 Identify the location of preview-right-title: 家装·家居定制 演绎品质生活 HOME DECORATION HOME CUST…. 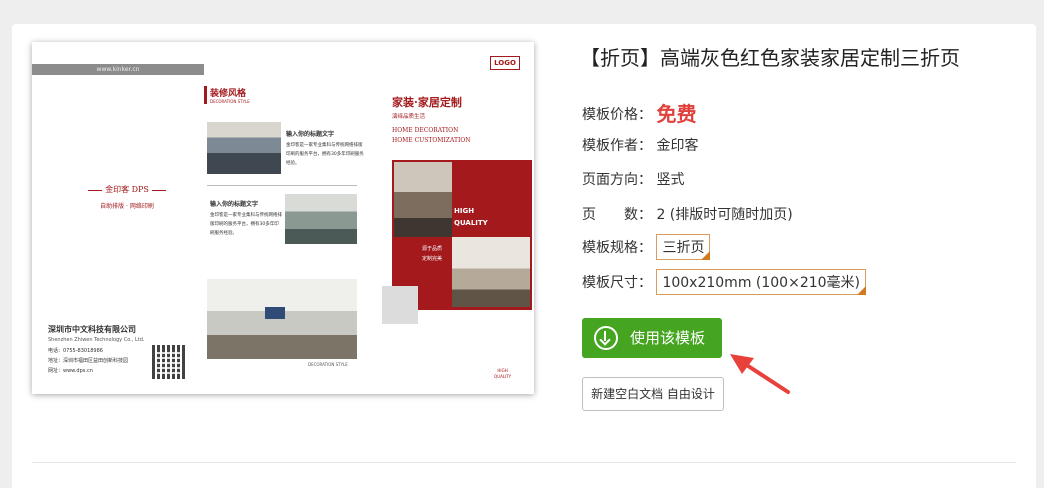
(431, 120).